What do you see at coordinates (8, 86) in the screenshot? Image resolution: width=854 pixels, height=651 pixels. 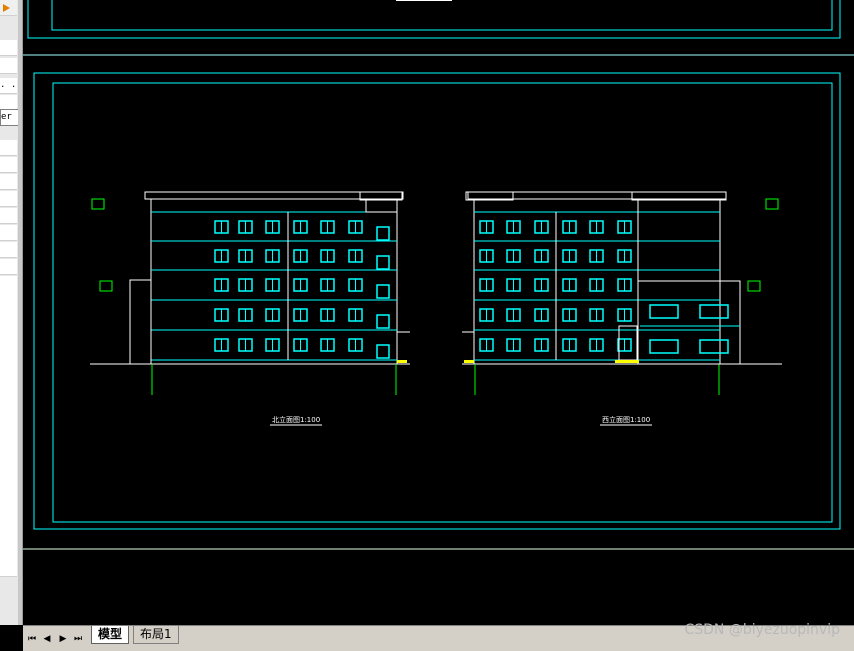 I see `panel-row-dots: . .` at bounding box center [8, 86].